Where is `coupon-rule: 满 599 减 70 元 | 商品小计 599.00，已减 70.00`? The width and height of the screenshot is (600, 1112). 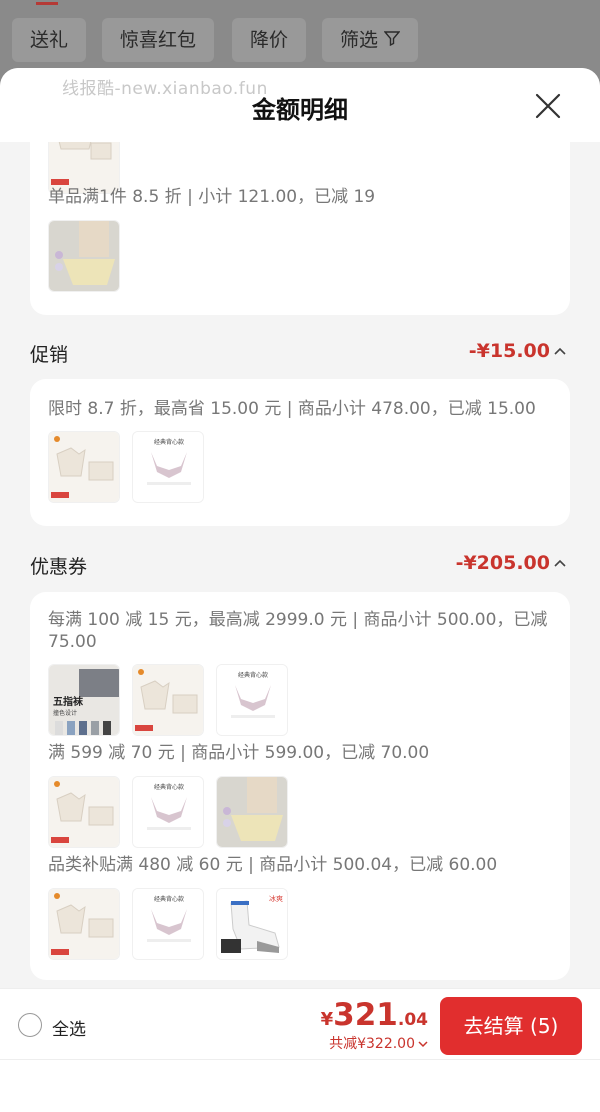 coupon-rule: 满 599 减 70 元 | 商品小计 599.00，已减 70.00 is located at coordinates (239, 753).